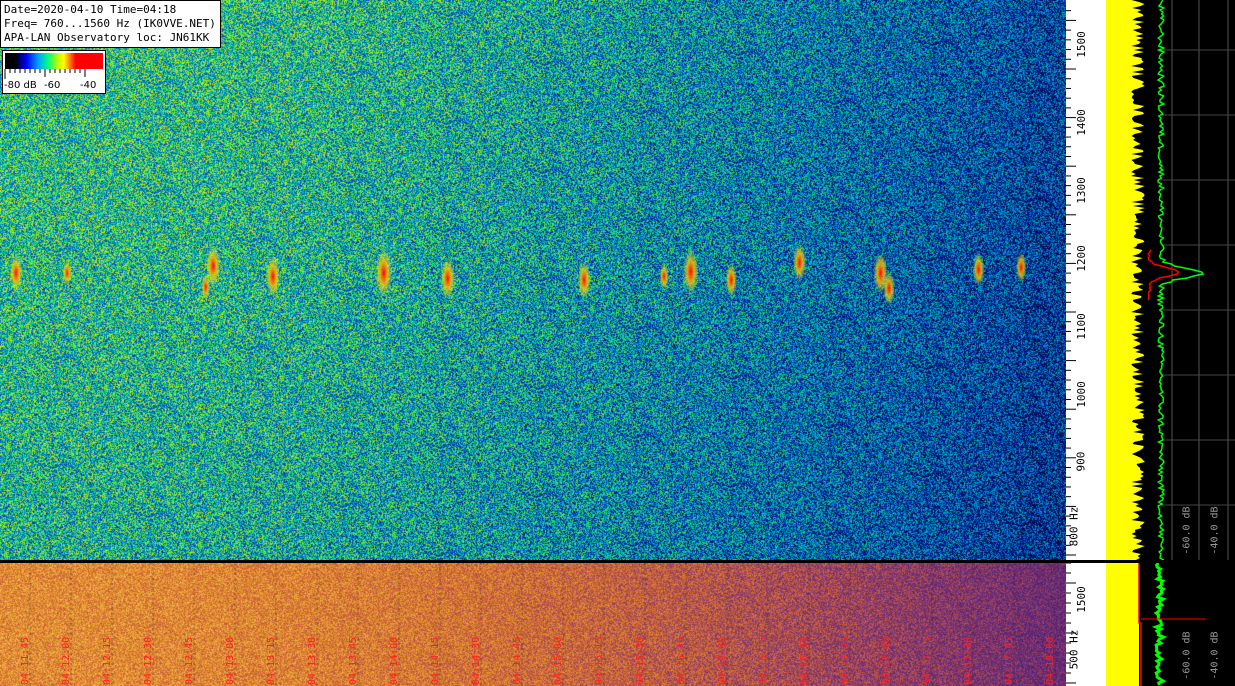  What do you see at coordinates (107, 37) in the screenshot?
I see `observatory-line: APA-LAN Observatory loc: JN61KK` at bounding box center [107, 37].